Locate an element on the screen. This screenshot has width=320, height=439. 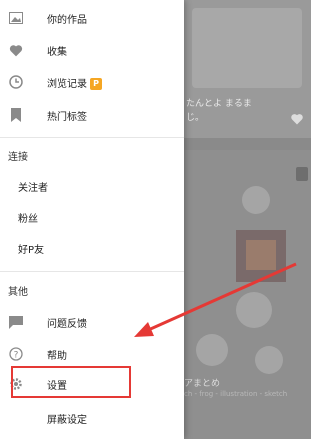
artwork-caption: たんとよ まるま is located at coordinates (219, 104).